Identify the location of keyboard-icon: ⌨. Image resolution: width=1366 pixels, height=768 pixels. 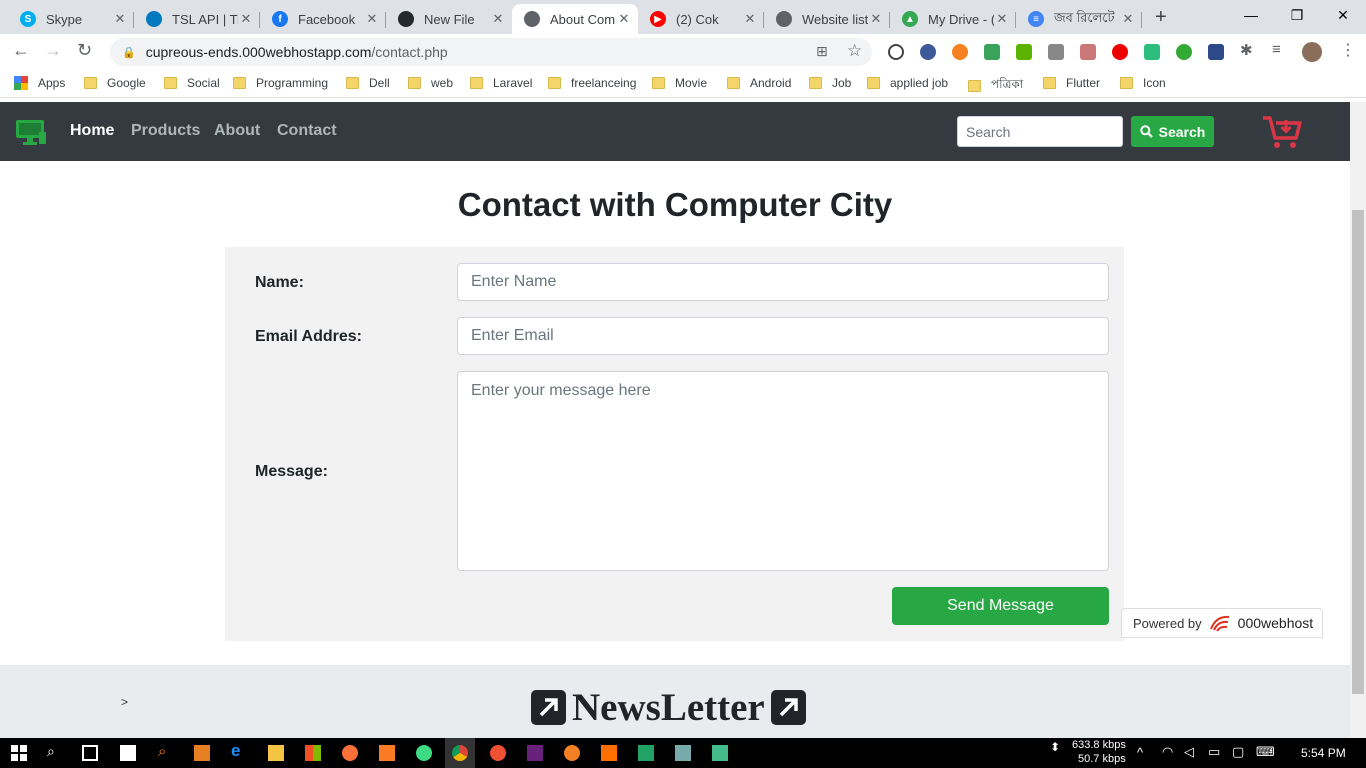
(1265, 752).